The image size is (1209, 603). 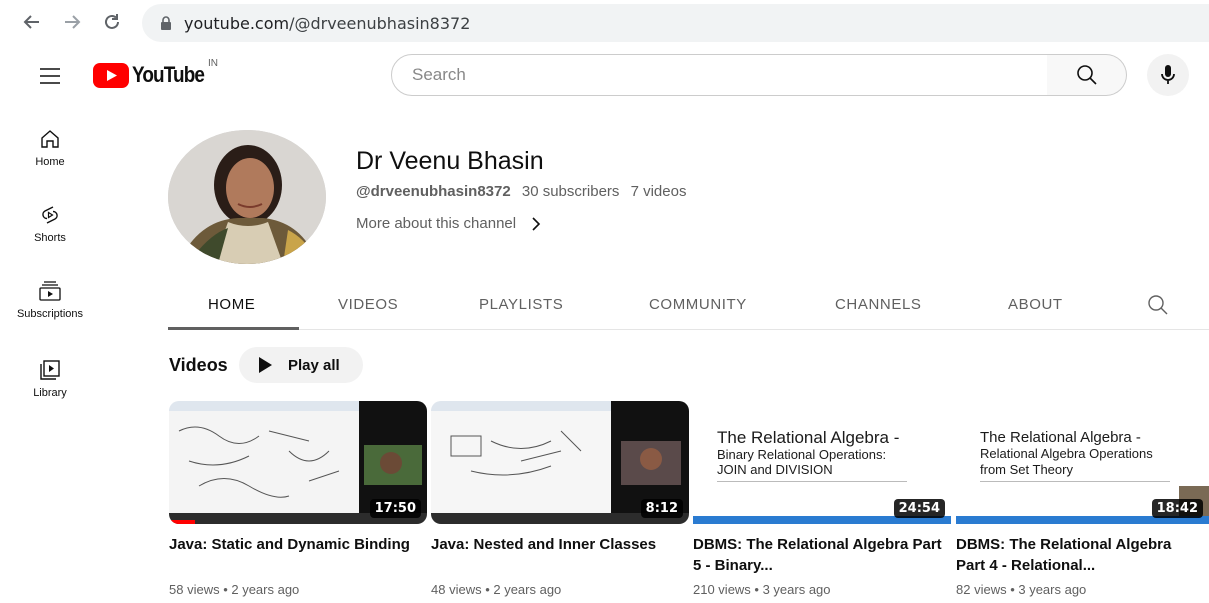 I want to click on video-duration: 24:54, so click(x=919, y=508).